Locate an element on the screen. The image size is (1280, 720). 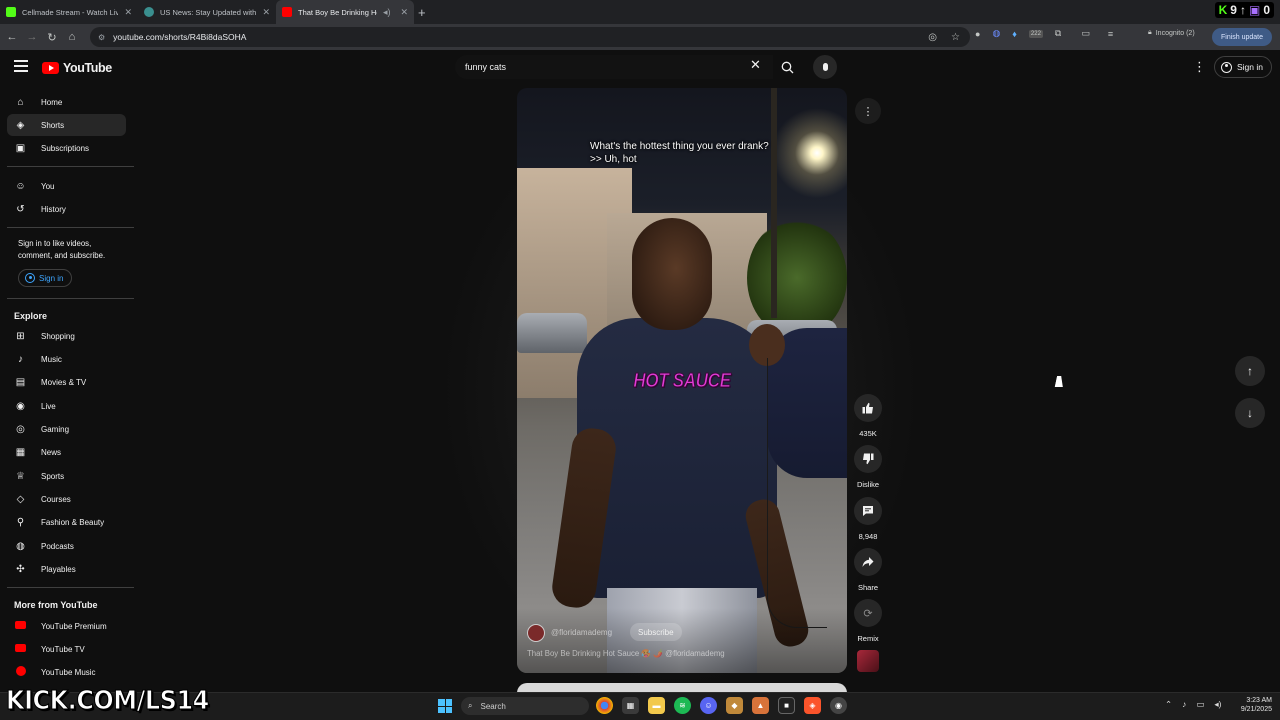
dislike-action: Dislike is located at coordinates (868, 467).